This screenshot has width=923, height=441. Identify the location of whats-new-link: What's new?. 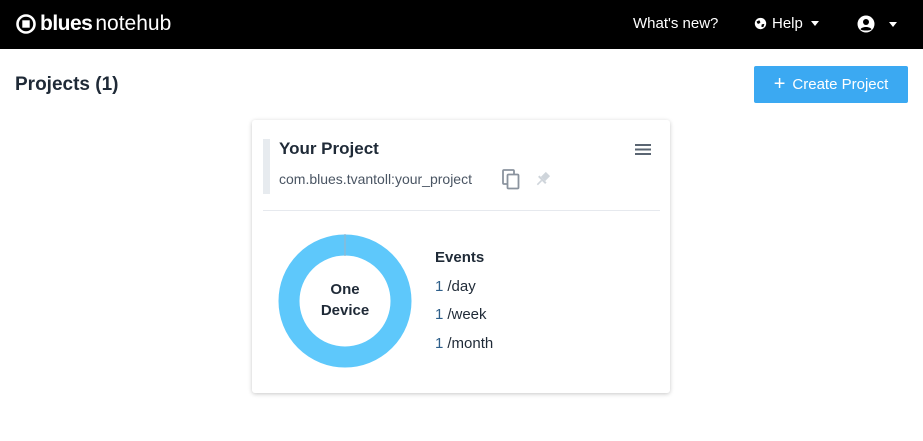
(675, 23).